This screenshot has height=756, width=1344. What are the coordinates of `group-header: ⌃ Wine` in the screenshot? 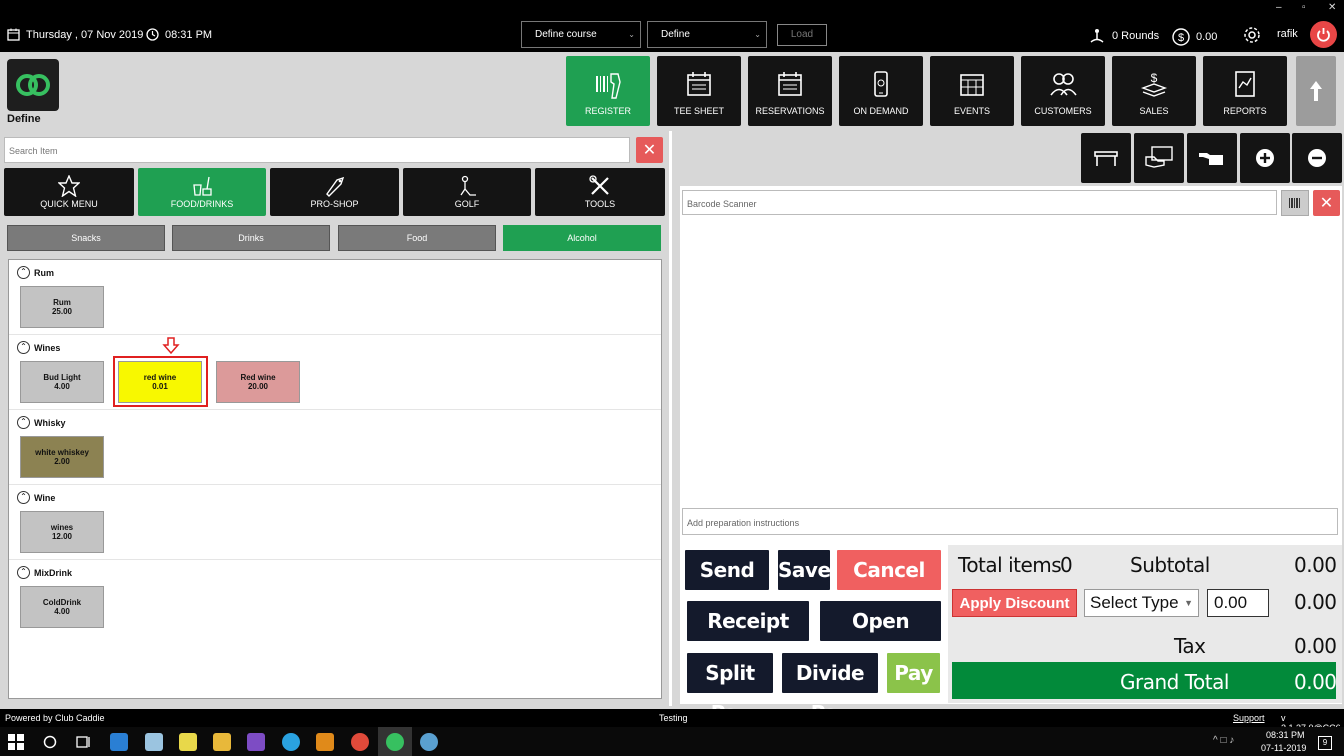 It's located at (36, 497).